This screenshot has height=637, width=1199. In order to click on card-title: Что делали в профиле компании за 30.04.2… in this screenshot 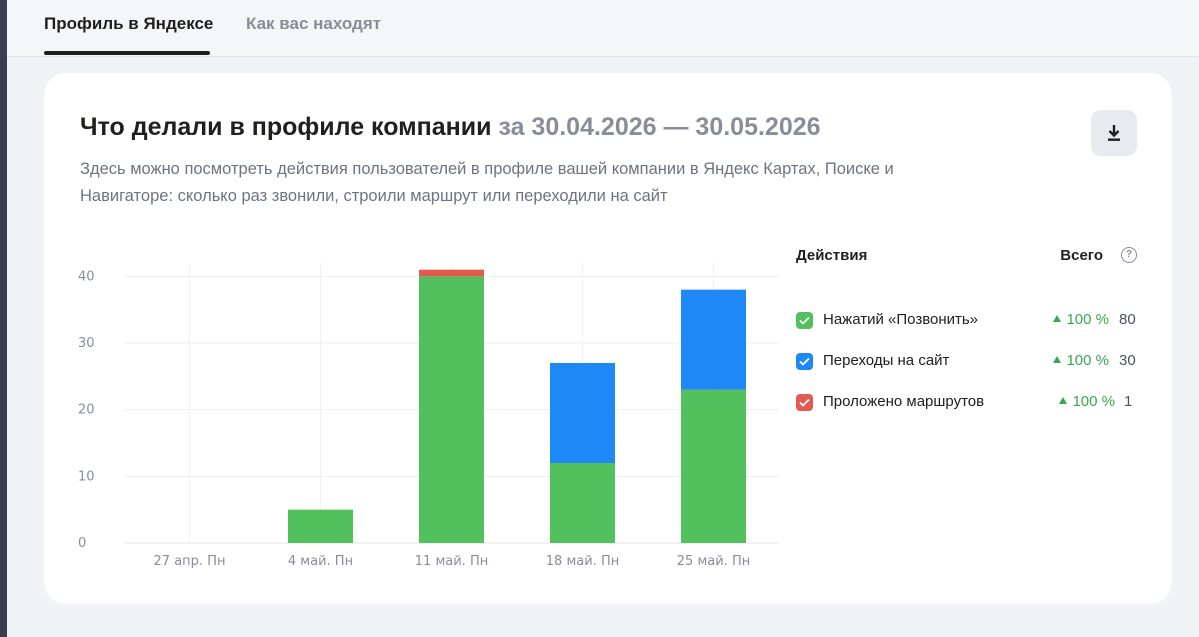, I will do `click(450, 127)`.